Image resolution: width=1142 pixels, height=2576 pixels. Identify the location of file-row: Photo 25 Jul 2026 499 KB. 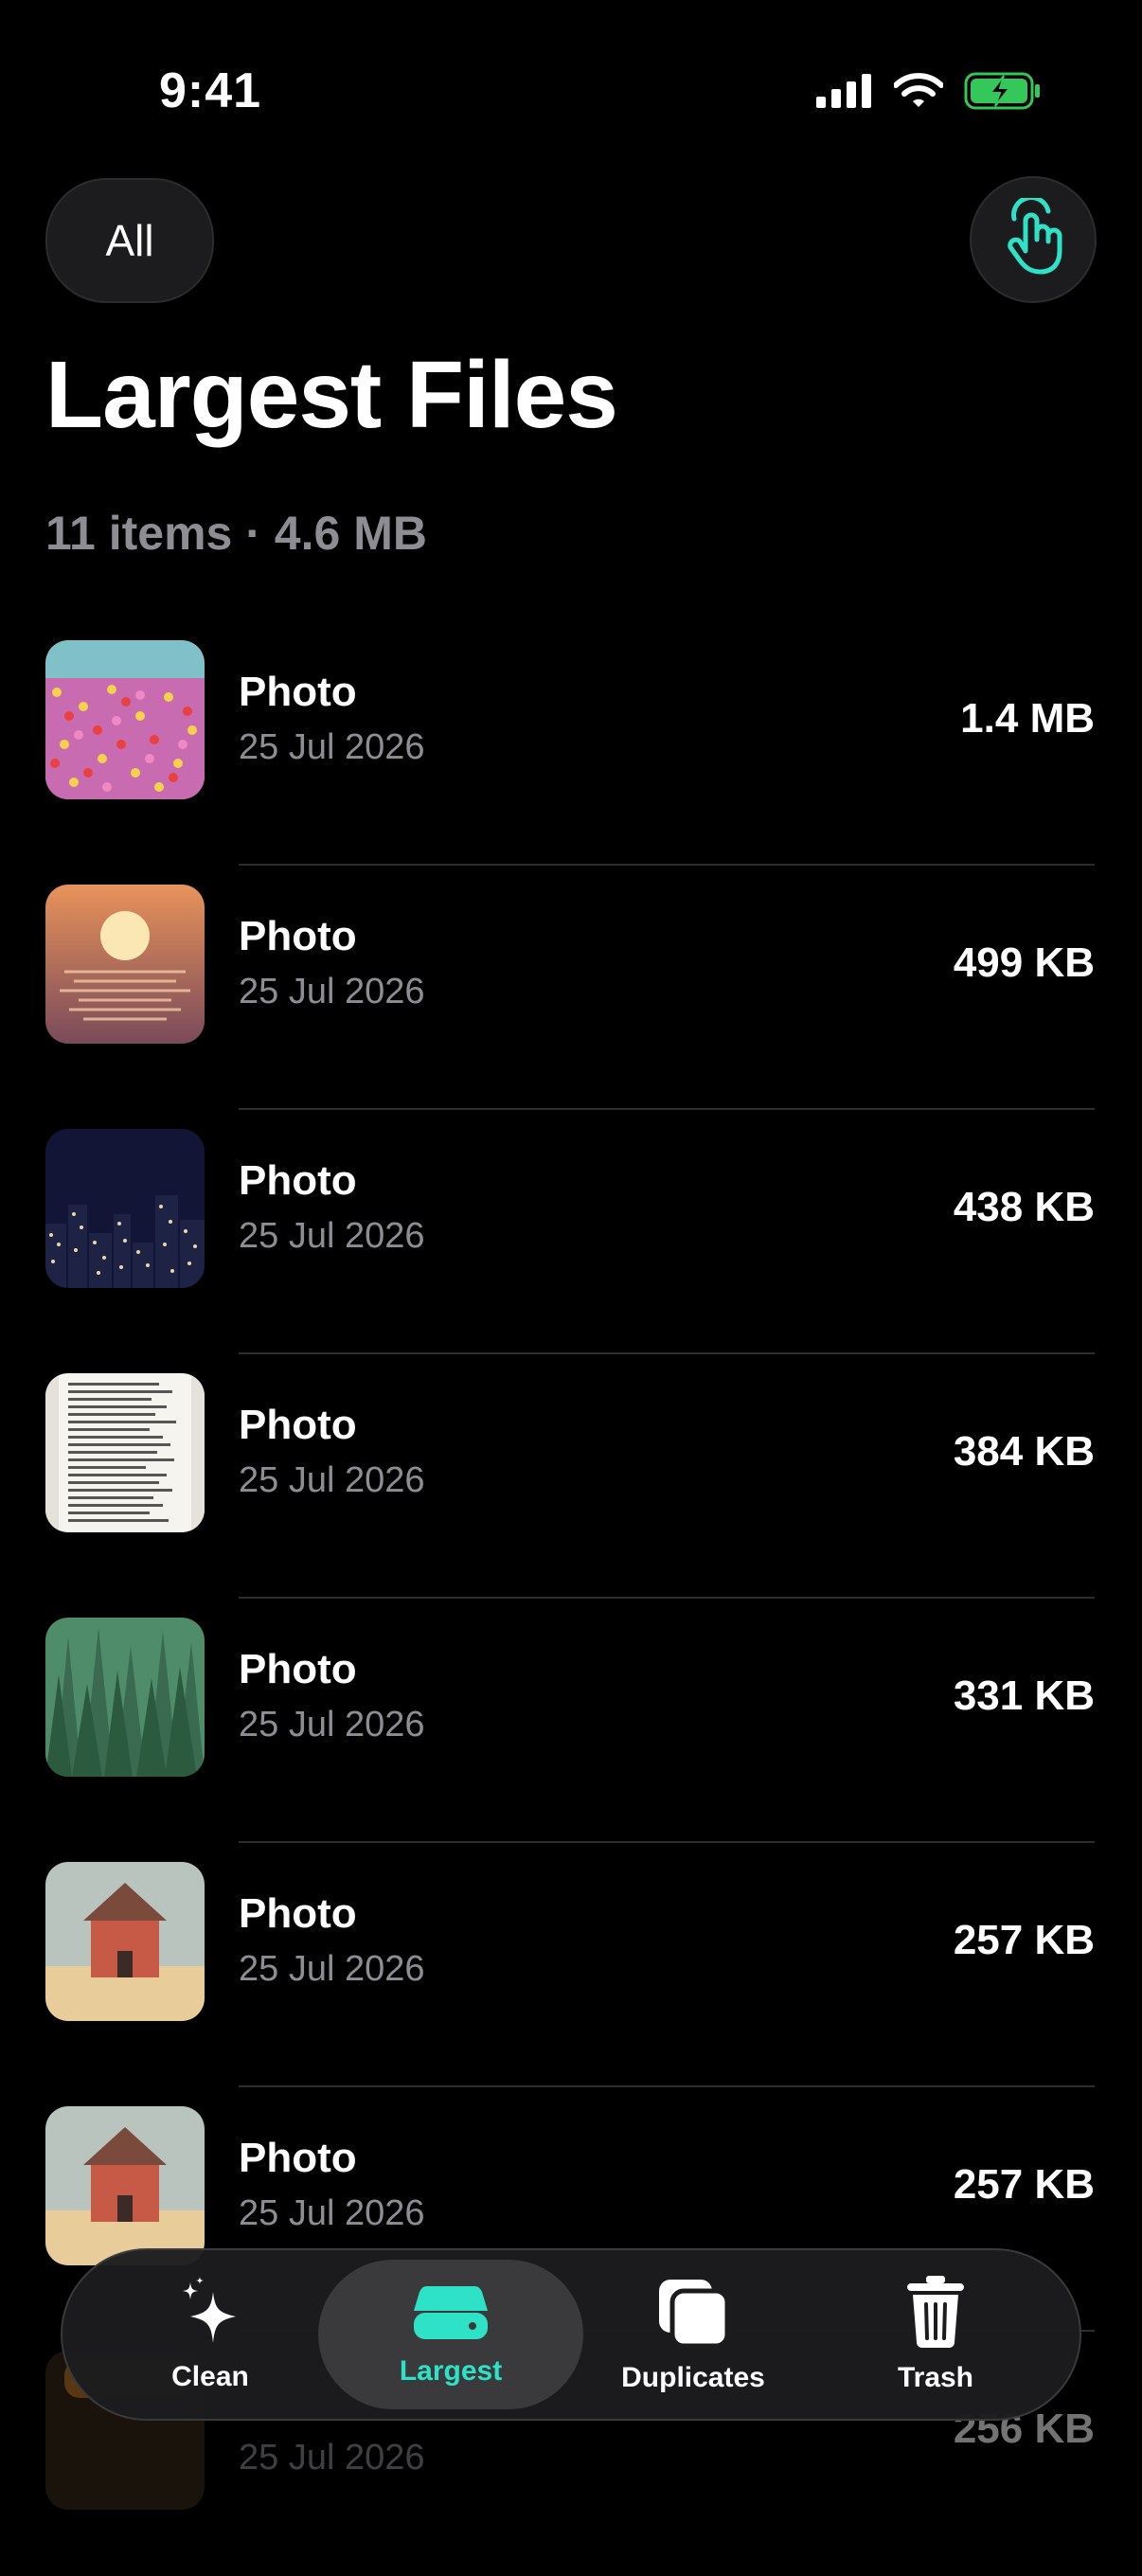
(571, 988).